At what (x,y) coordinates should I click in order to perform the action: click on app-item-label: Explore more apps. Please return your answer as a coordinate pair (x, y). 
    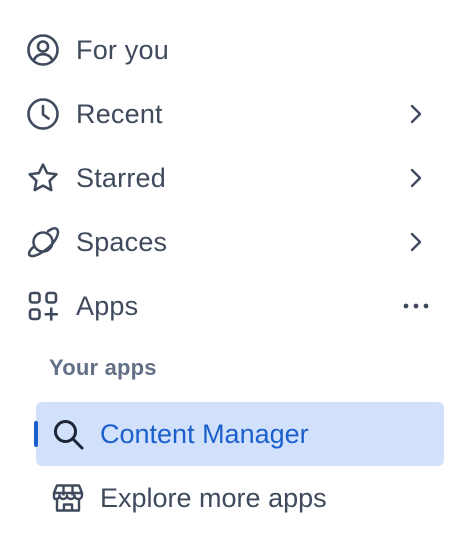
    Looking at the image, I should click on (213, 497).